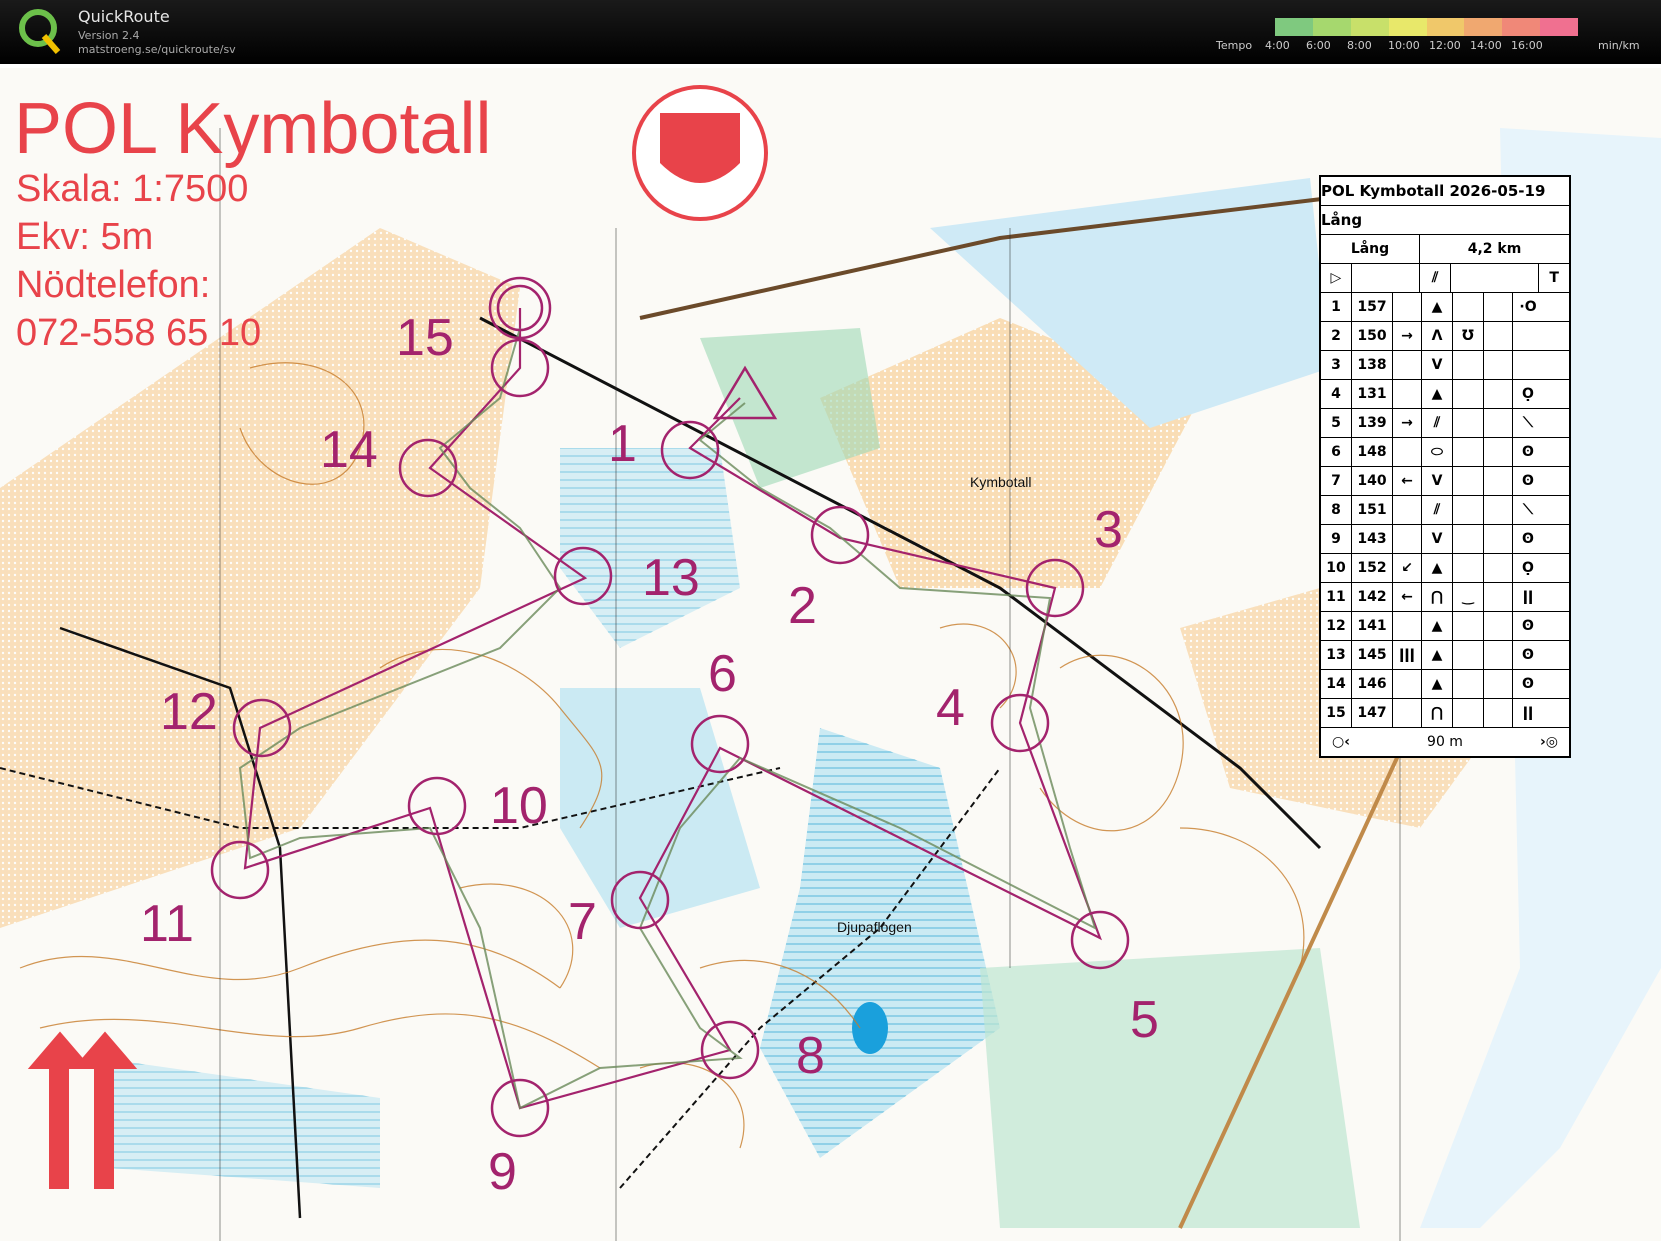 The width and height of the screenshot is (1661, 1241). What do you see at coordinates (1486, 45) in the screenshot?
I see `tempo-tick: 14:00` at bounding box center [1486, 45].